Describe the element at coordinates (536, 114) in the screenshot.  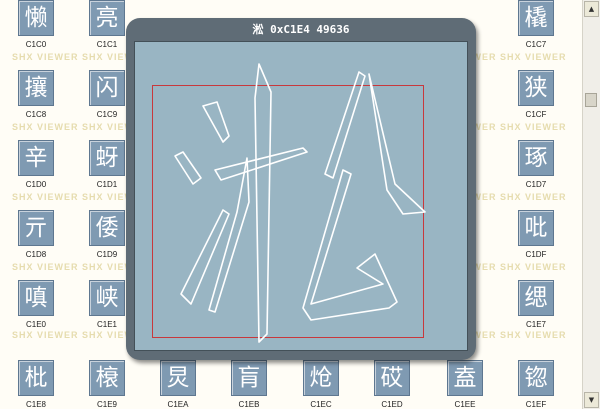
I see `glyph-code-label: C1CF` at that location.